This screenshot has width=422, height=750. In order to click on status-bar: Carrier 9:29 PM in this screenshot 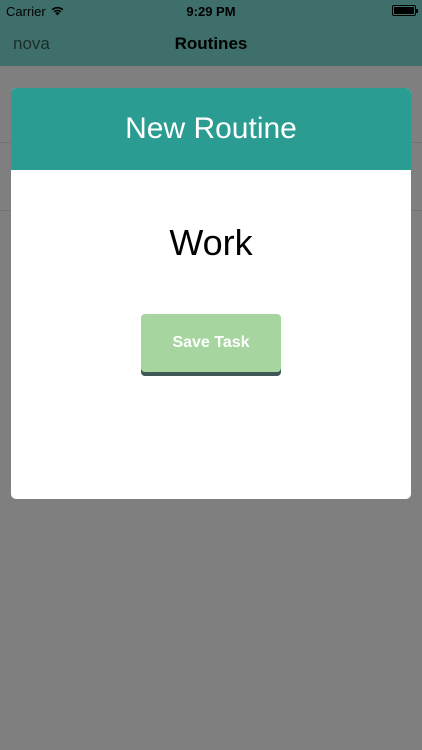, I will do `click(211, 11)`.